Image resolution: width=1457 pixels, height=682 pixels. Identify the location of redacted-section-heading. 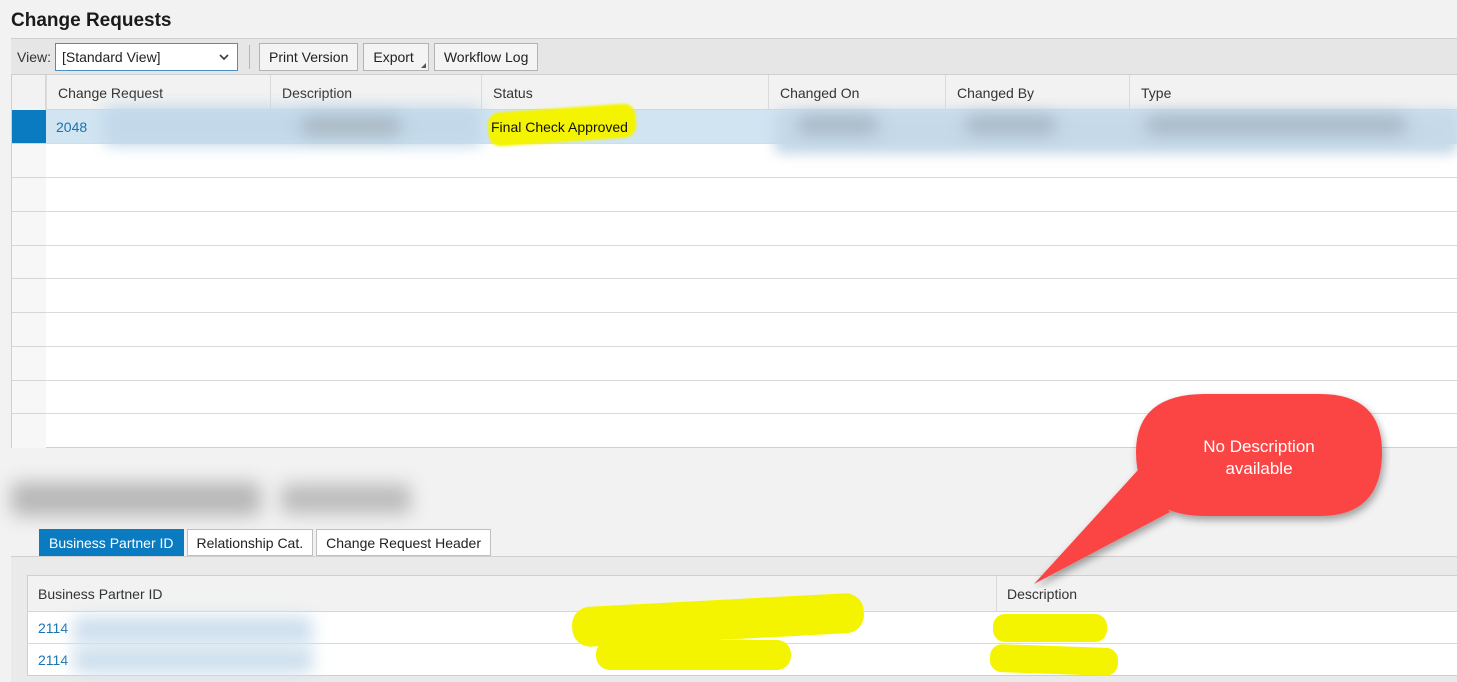
(211, 498).